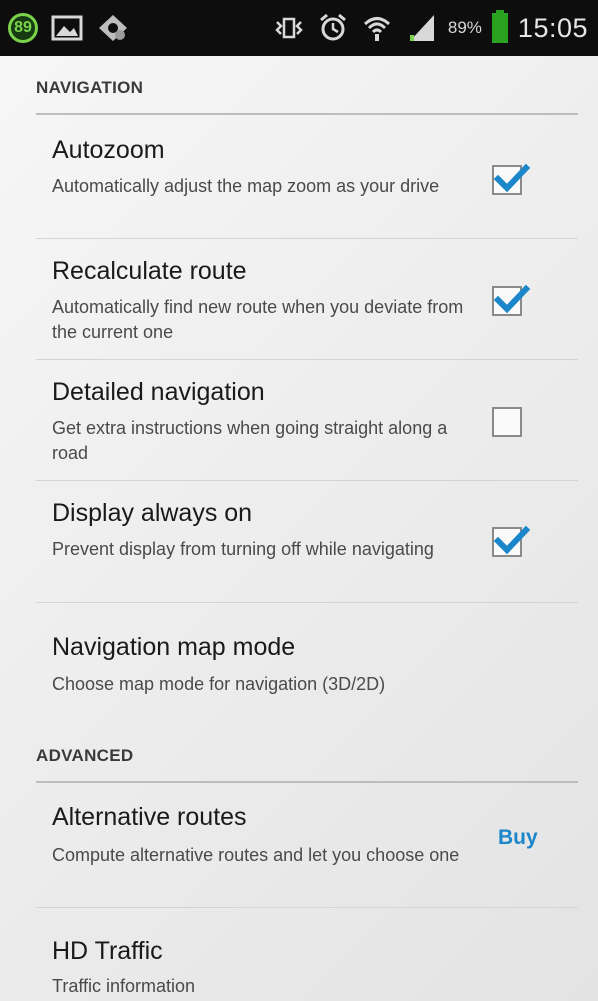  Describe the element at coordinates (518, 838) in the screenshot. I see `buy-button: Buy` at that location.